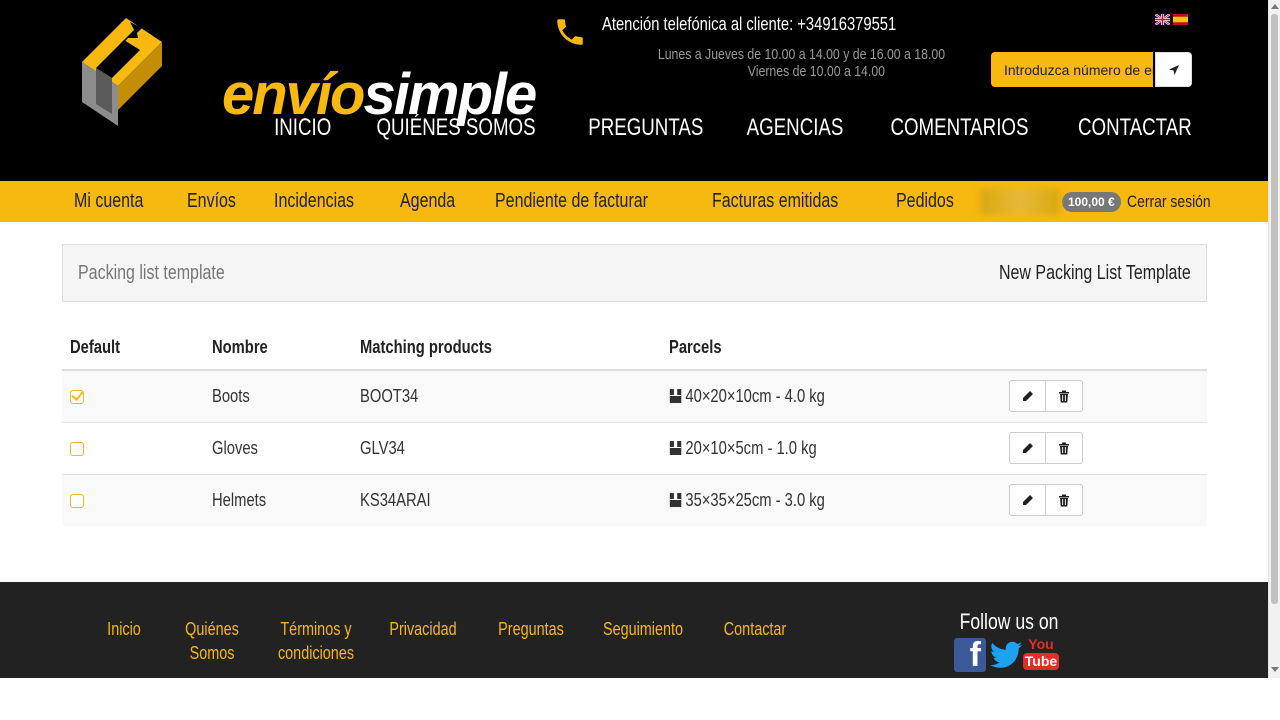 Image resolution: width=1280 pixels, height=720 pixels. What do you see at coordinates (124, 641) in the screenshot?
I see `footer-link-inicio: Inicio` at bounding box center [124, 641].